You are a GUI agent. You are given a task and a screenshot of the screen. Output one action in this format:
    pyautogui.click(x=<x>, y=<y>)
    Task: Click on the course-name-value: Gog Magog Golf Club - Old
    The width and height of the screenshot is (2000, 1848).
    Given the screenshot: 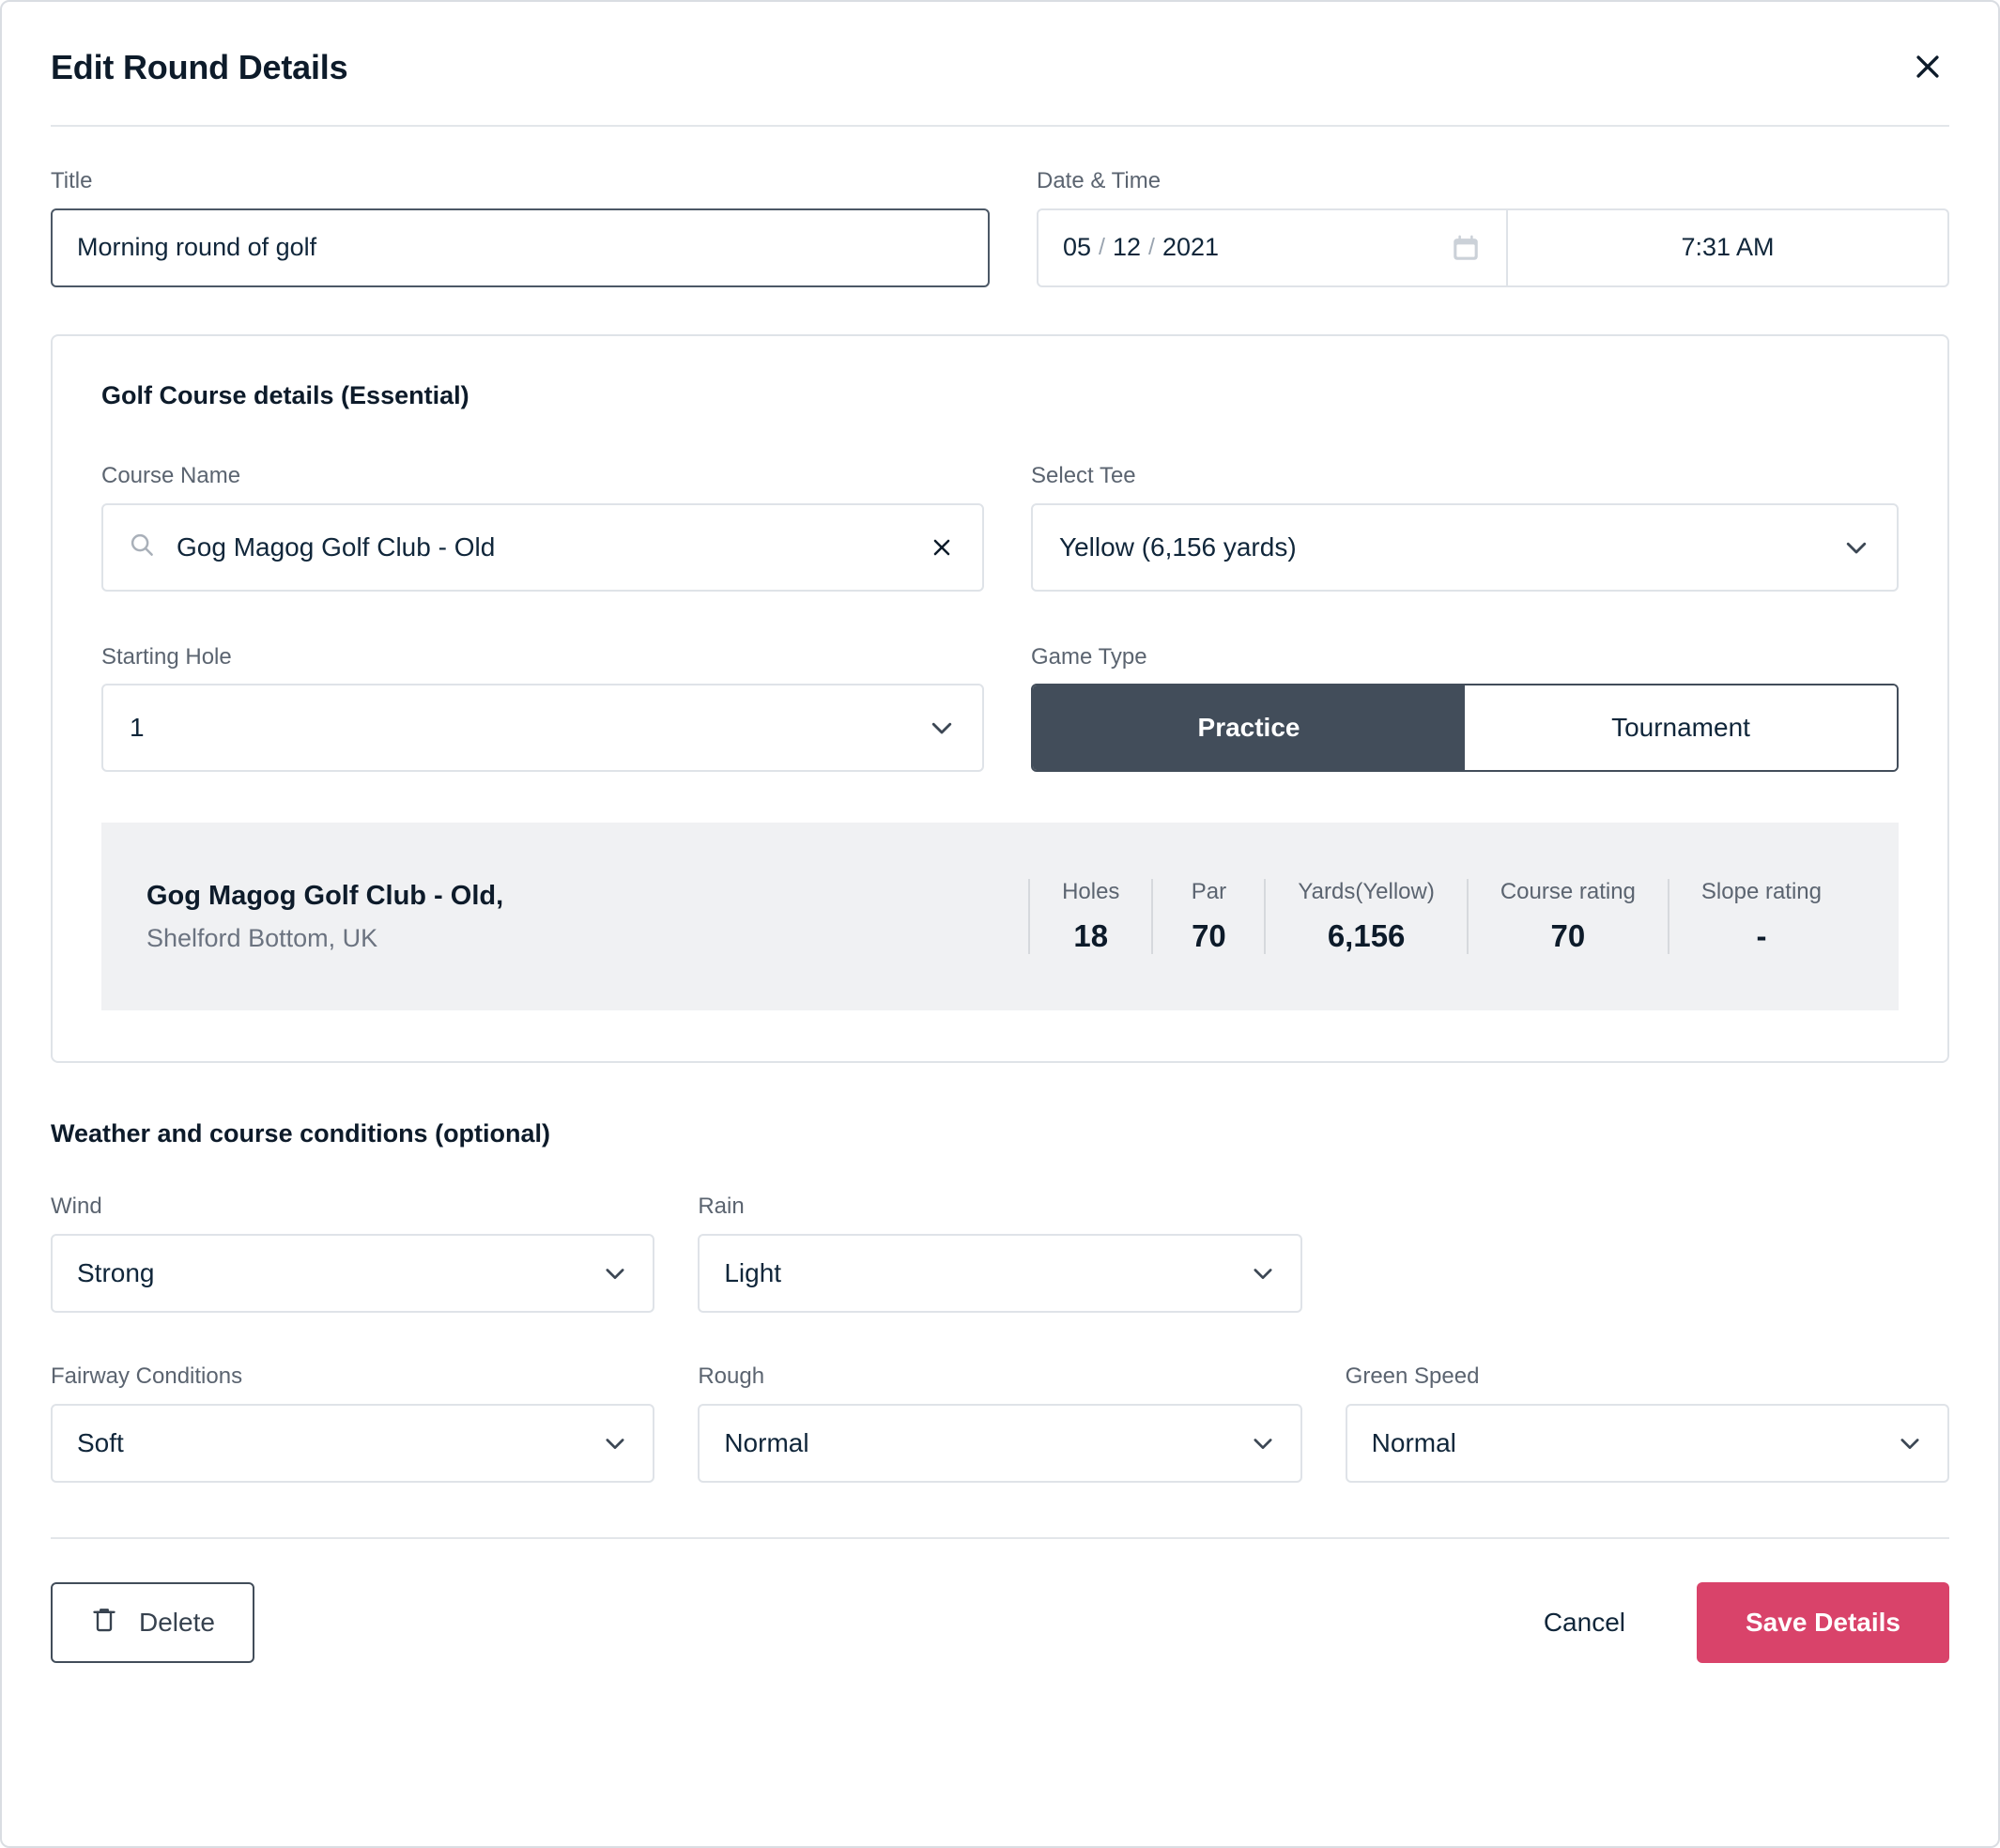 What is the action you would take?
    pyautogui.click(x=336, y=546)
    